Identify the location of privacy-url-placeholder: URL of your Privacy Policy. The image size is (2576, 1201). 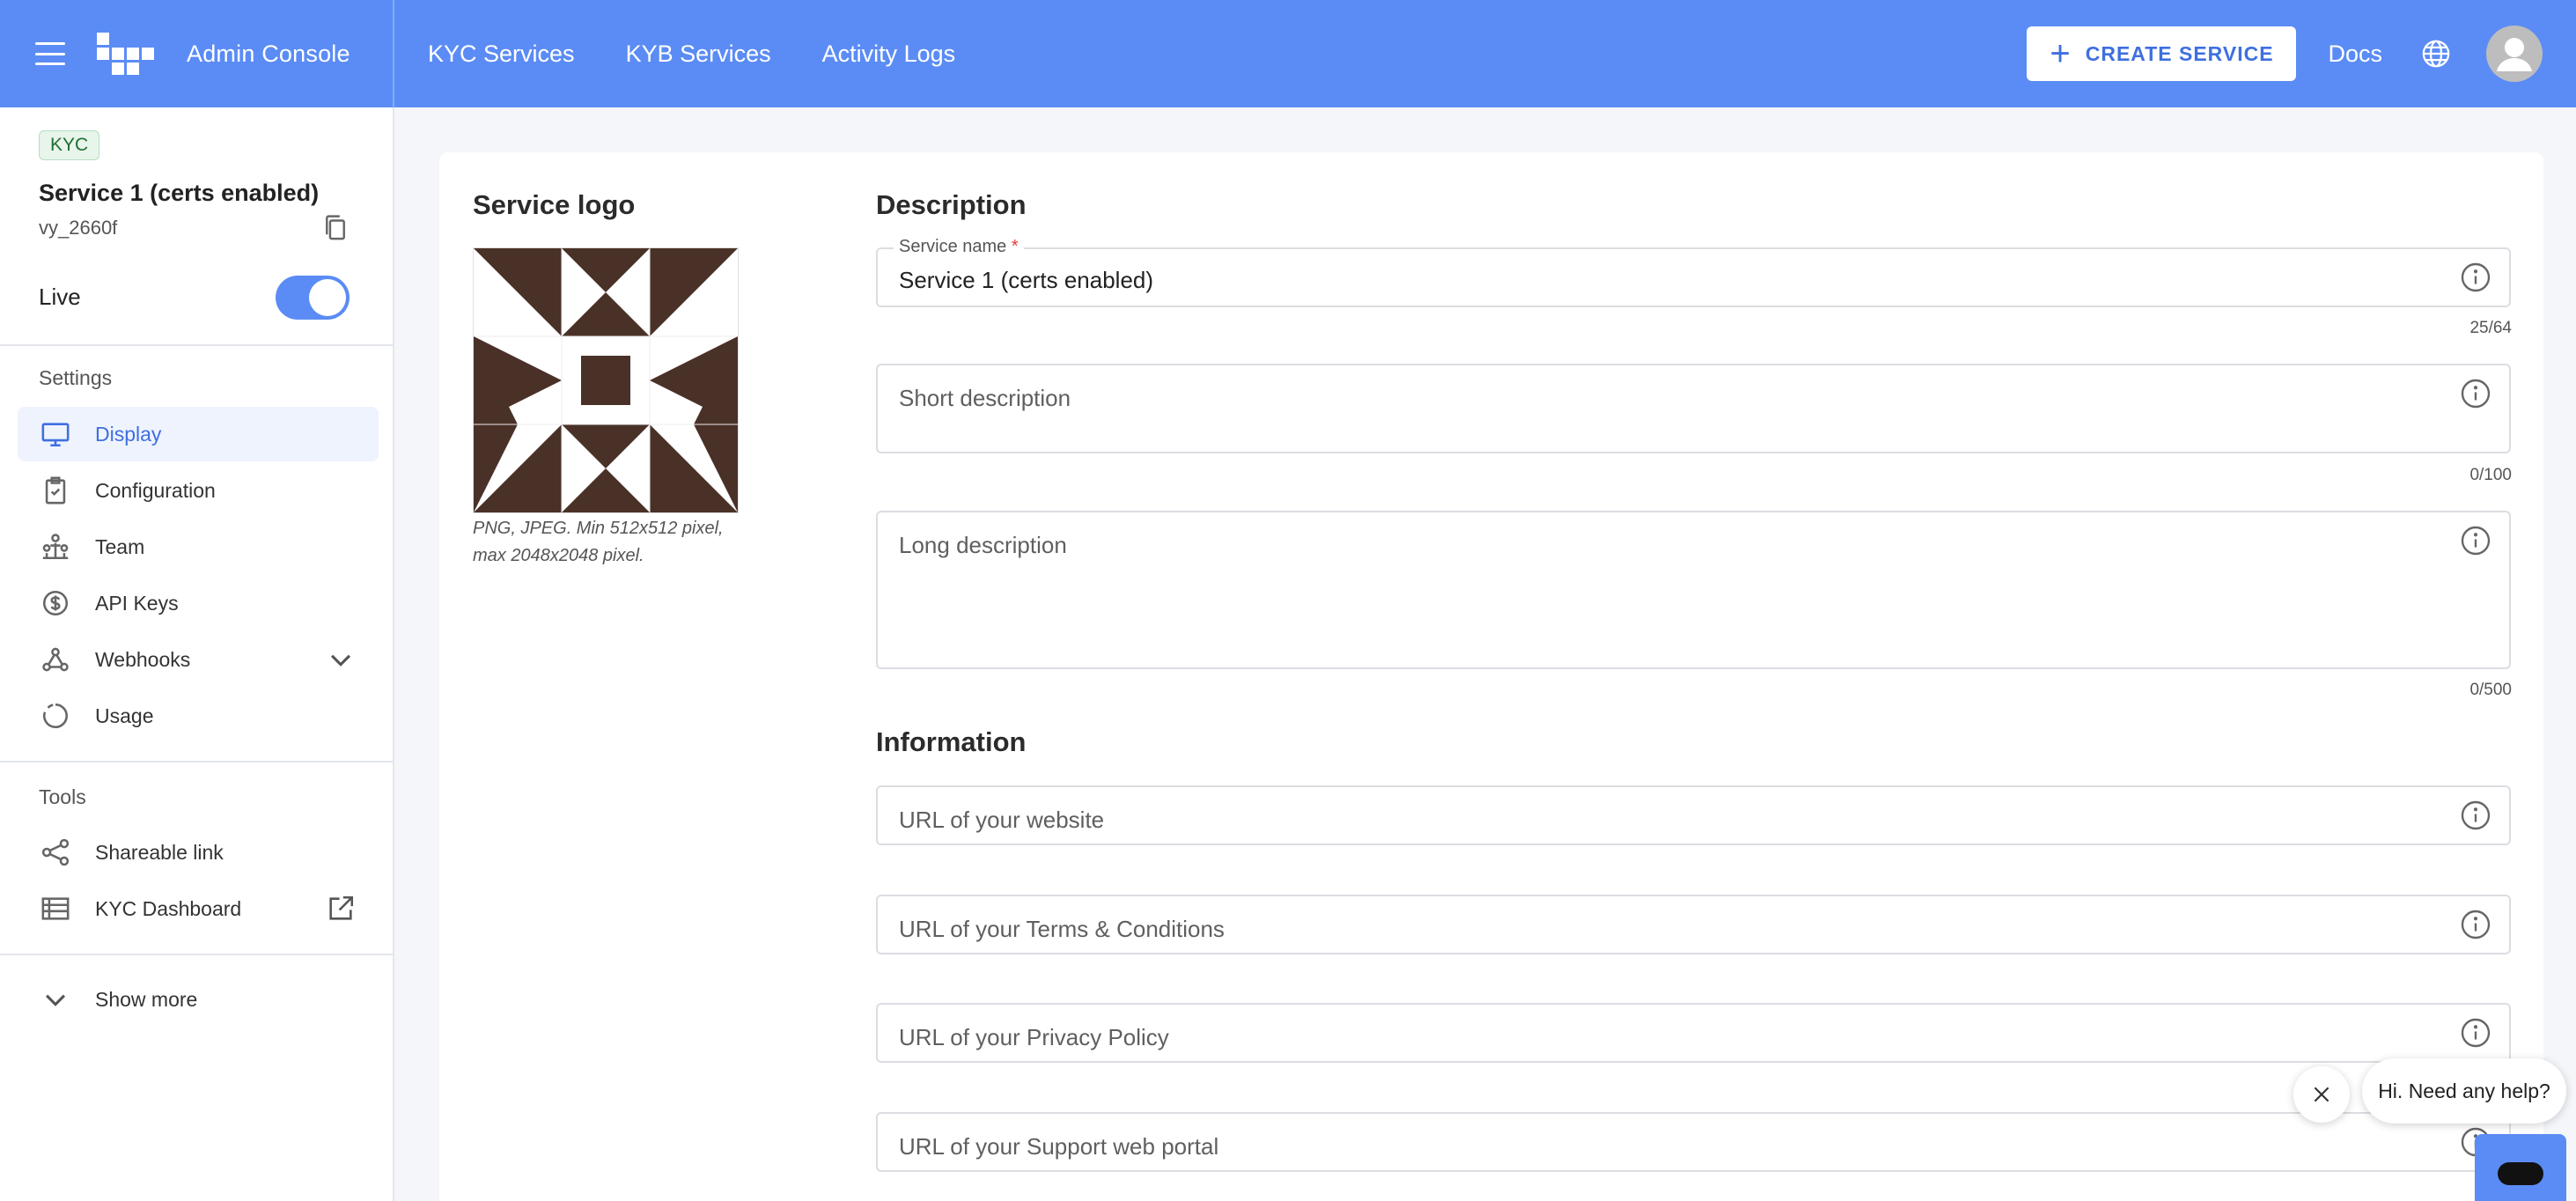
(1034, 1037).